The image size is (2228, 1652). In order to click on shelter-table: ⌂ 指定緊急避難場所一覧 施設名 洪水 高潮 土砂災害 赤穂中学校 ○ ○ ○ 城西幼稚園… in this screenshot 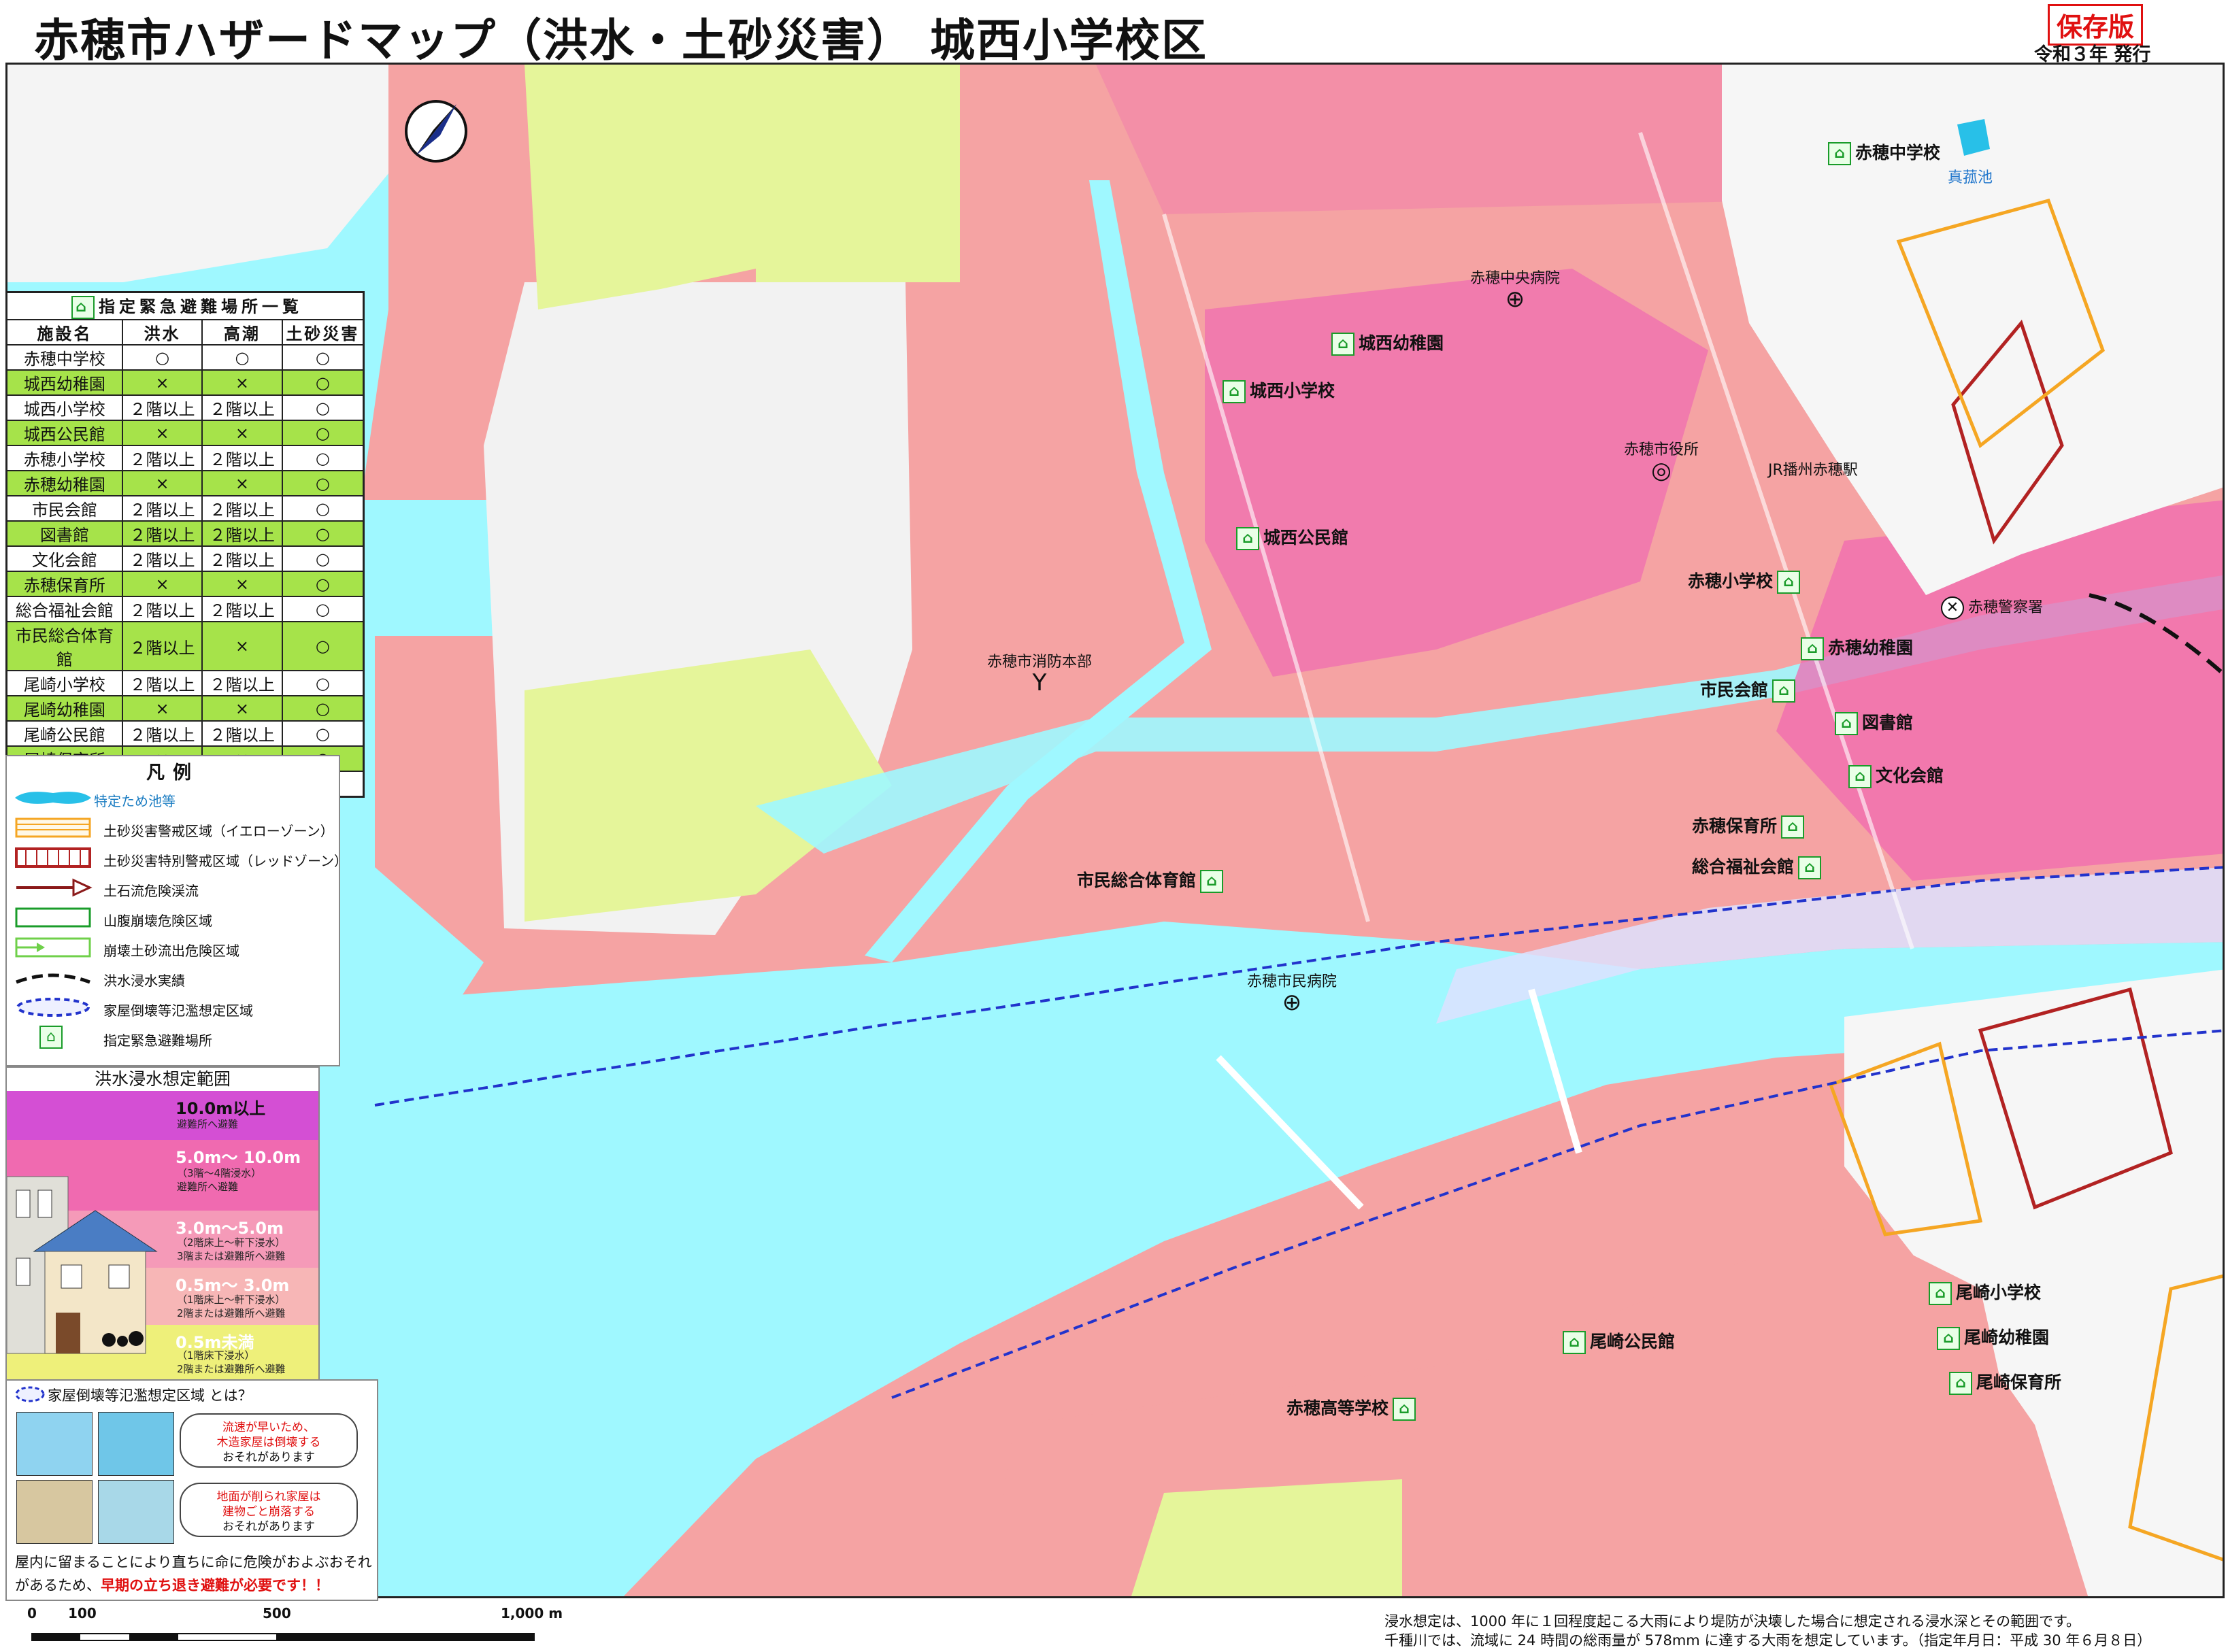, I will do `click(185, 545)`.